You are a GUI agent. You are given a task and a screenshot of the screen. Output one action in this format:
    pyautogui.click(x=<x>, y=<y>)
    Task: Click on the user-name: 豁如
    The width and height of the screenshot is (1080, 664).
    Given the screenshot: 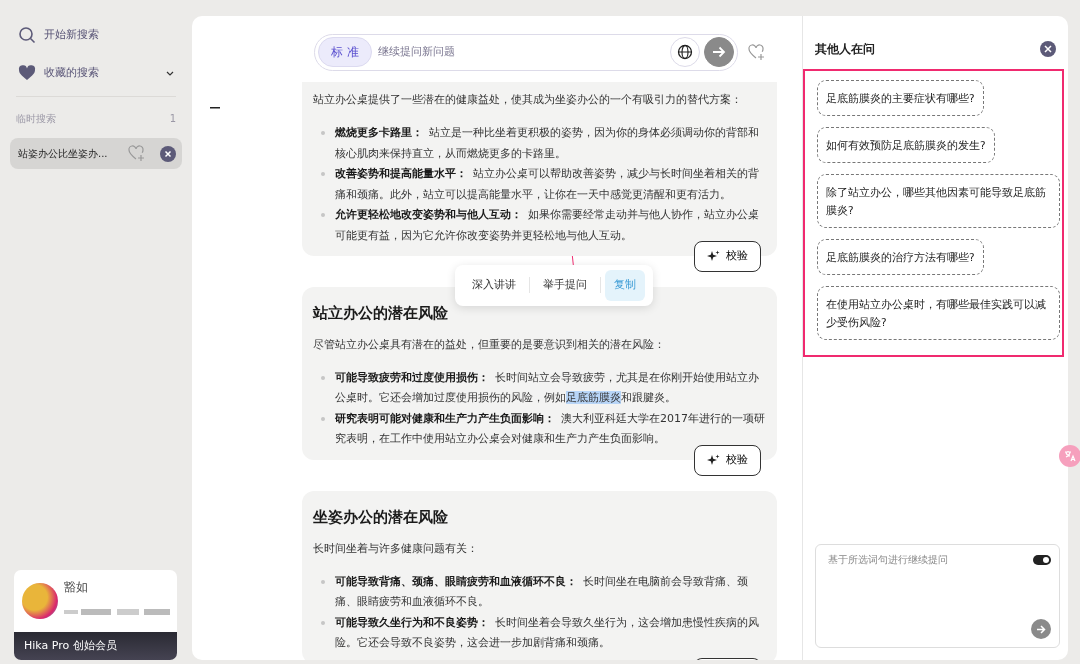 What is the action you would take?
    pyautogui.click(x=76, y=587)
    